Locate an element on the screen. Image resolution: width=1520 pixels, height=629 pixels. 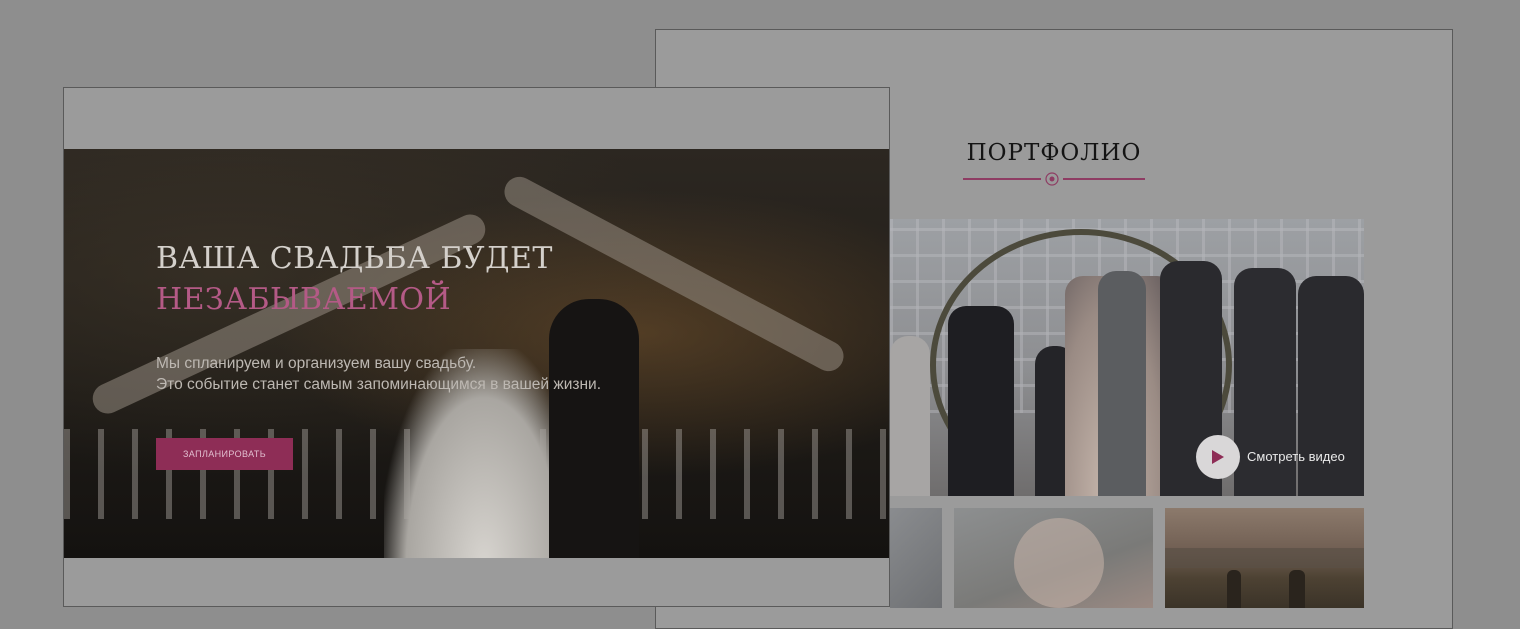
hero-description-line1: Мы спланируем и организуем вашу свадьбу. is located at coordinates (316, 363).